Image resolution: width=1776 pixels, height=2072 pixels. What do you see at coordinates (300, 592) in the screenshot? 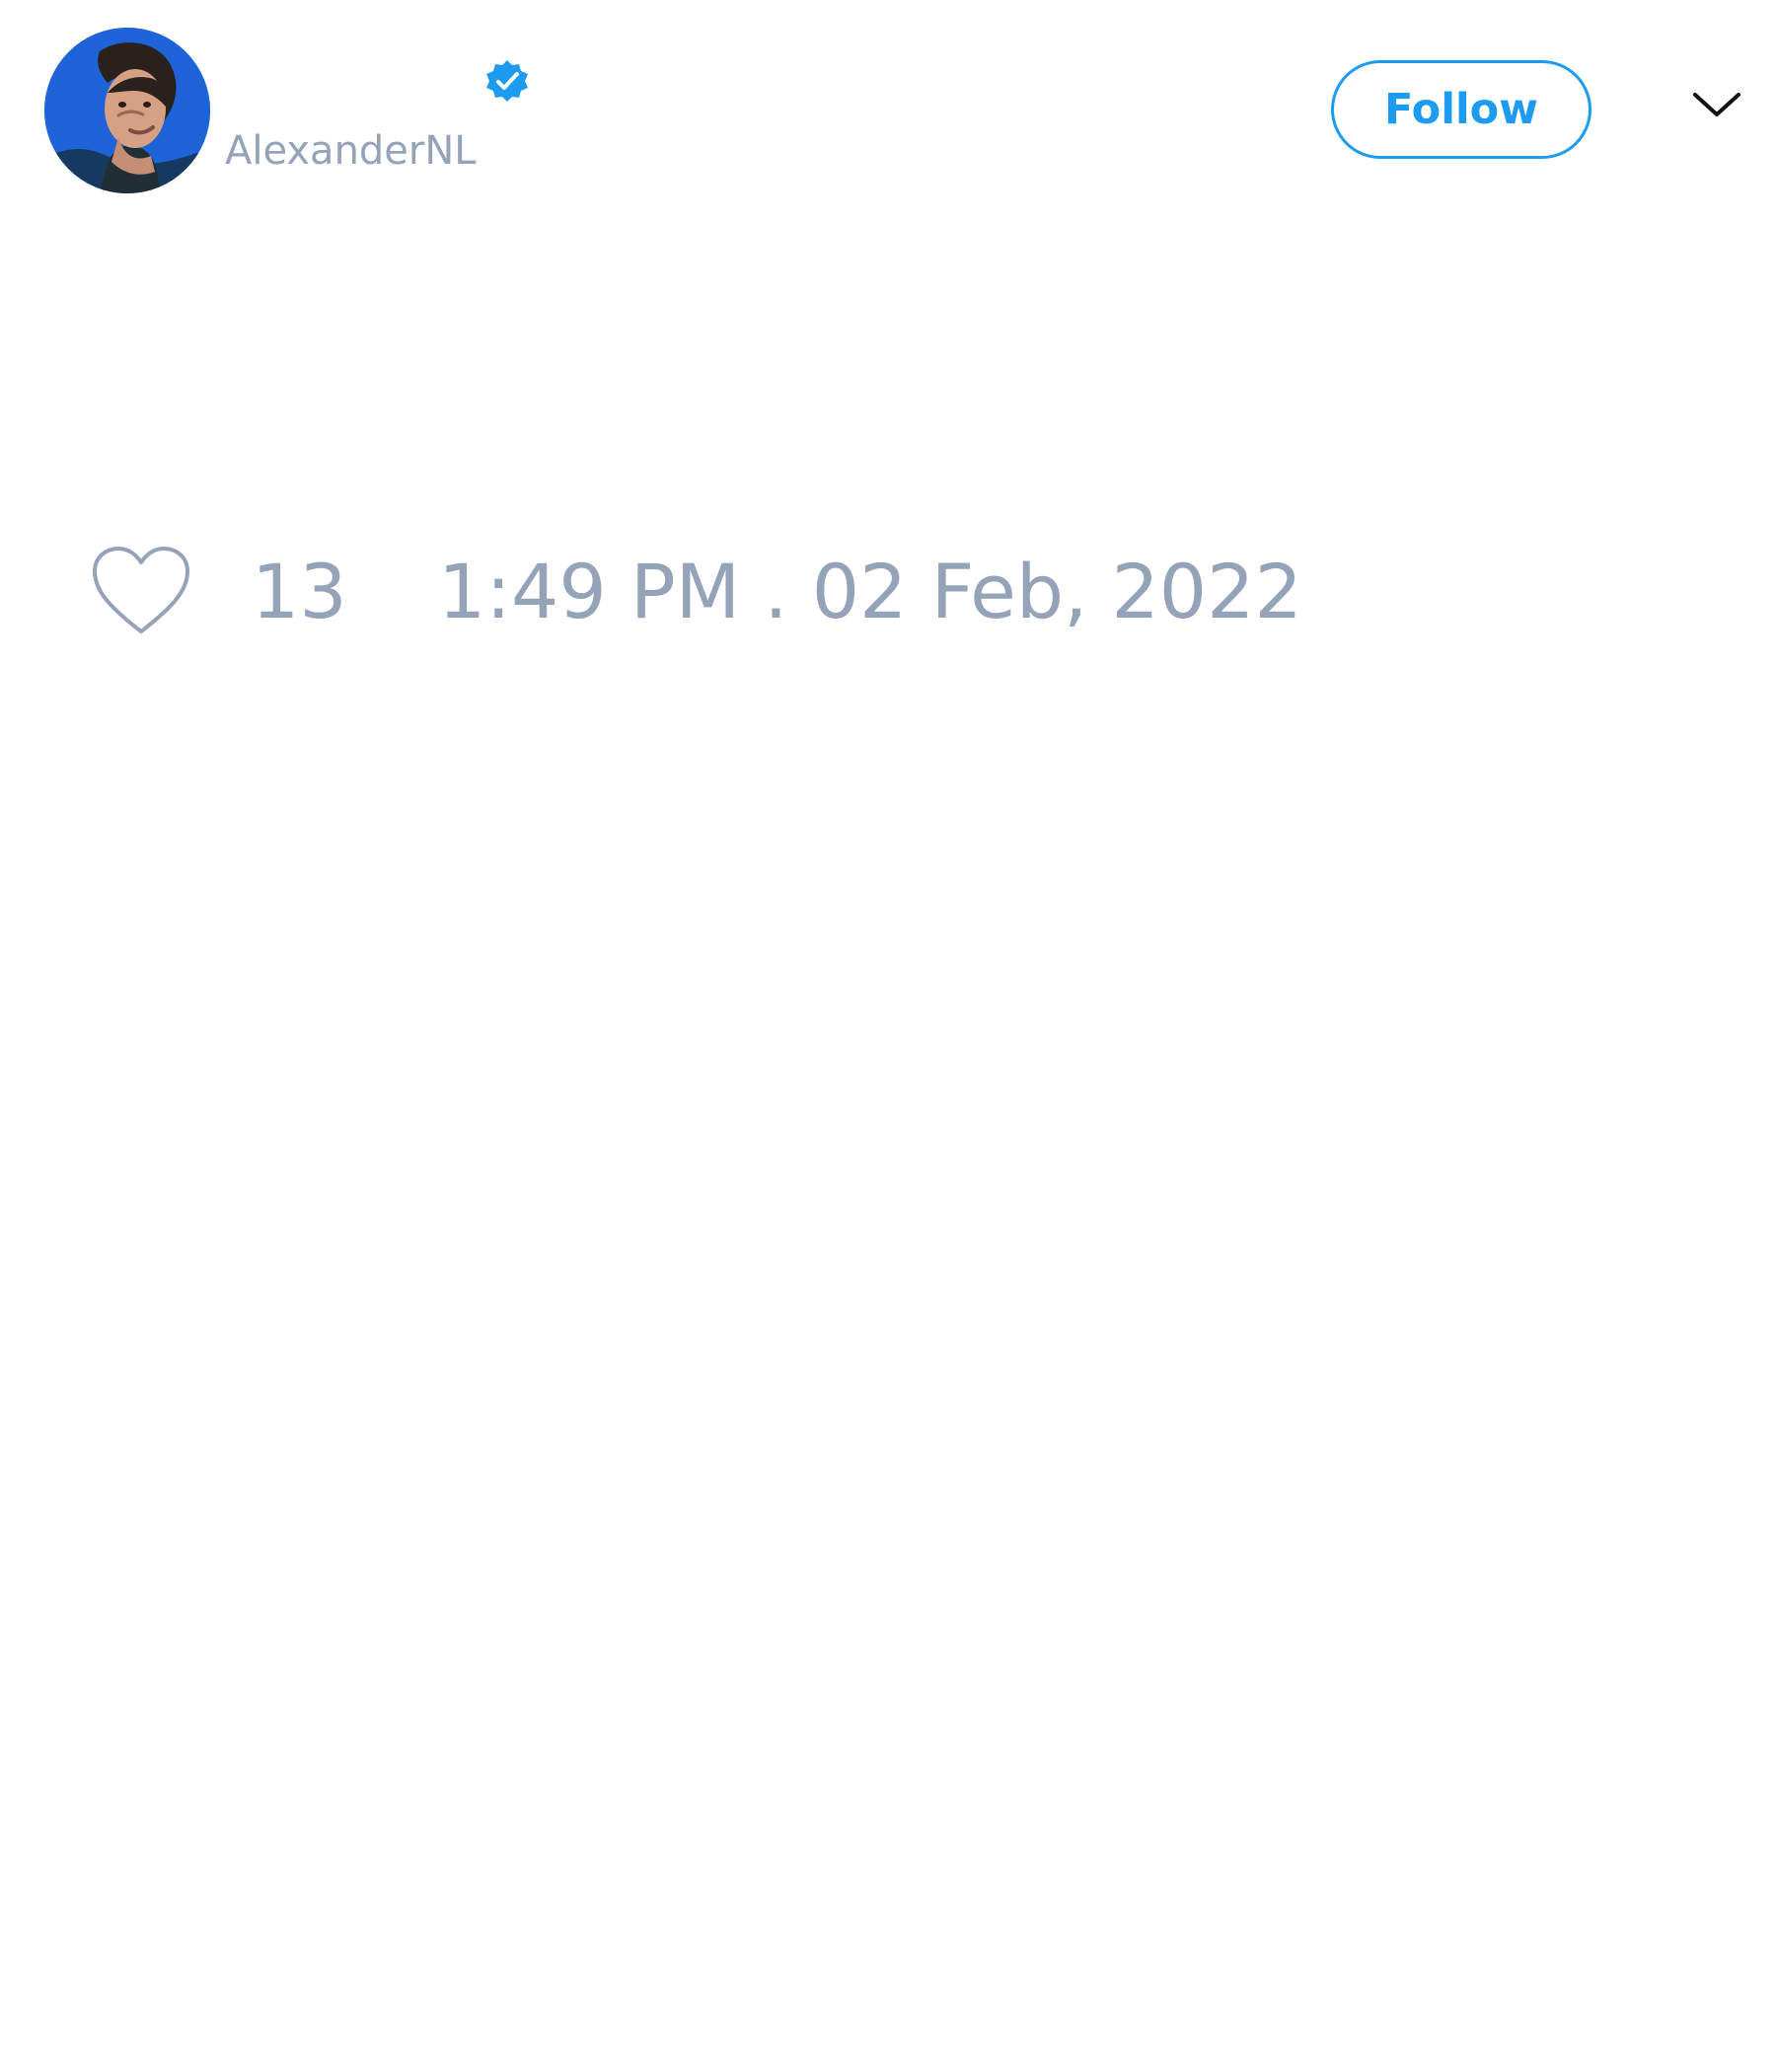
I see `like-count: 13` at bounding box center [300, 592].